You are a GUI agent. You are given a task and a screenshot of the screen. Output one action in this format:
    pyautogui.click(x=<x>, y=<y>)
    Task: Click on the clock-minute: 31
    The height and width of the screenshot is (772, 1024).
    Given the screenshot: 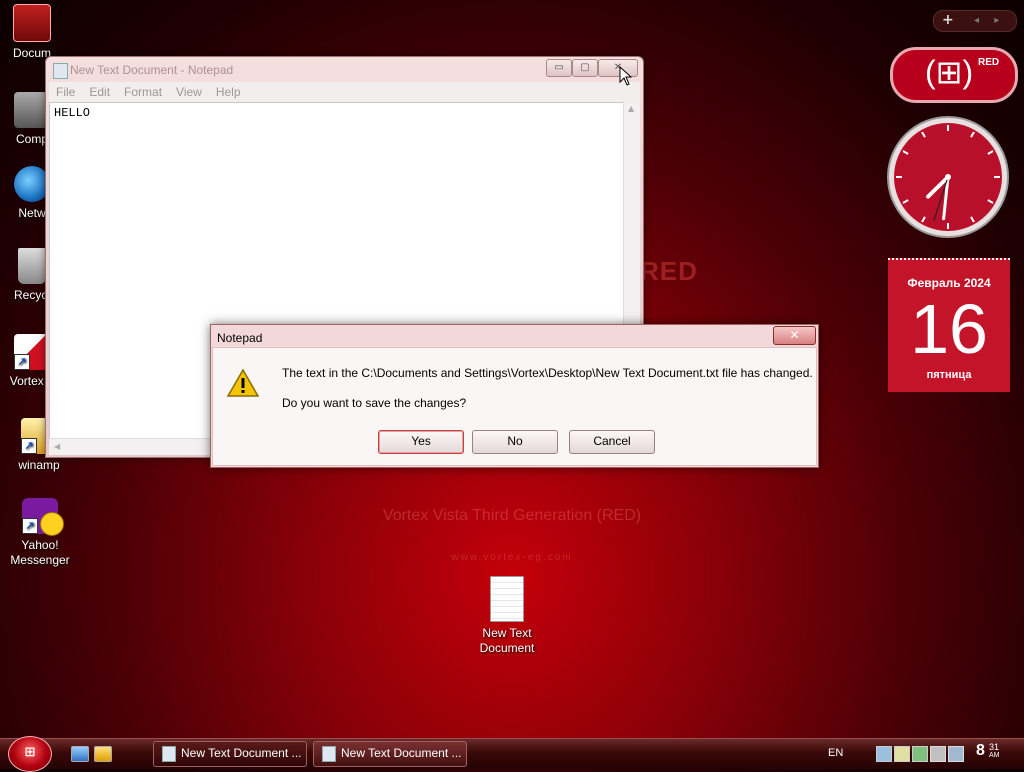 What is the action you would take?
    pyautogui.click(x=994, y=747)
    